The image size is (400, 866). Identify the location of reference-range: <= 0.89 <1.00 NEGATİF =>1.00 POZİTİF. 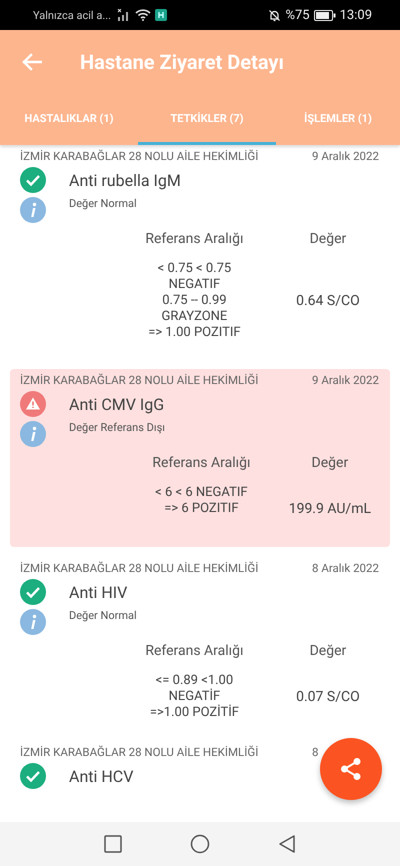
(194, 697).